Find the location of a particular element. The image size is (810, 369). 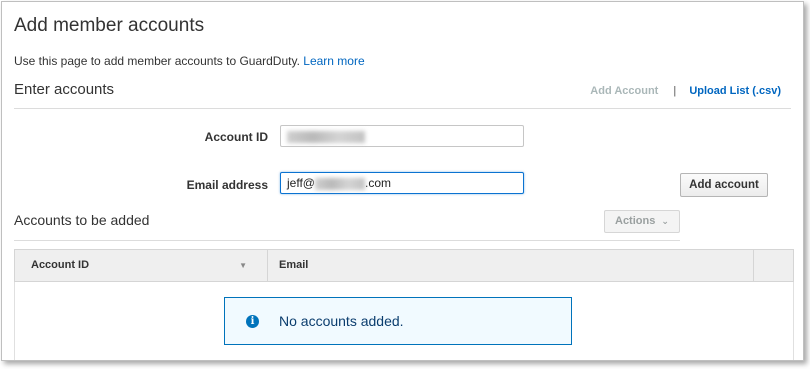

add-account-link: Add Account is located at coordinates (624, 91).